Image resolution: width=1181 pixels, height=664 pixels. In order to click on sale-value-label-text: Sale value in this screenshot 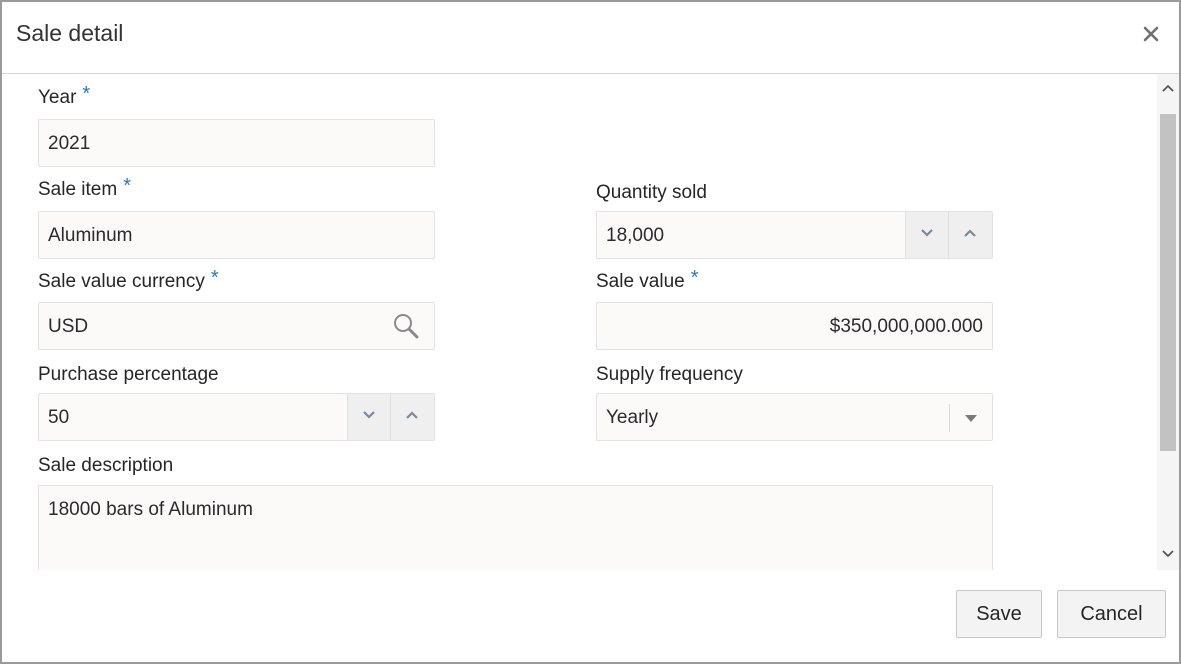, I will do `click(640, 281)`.